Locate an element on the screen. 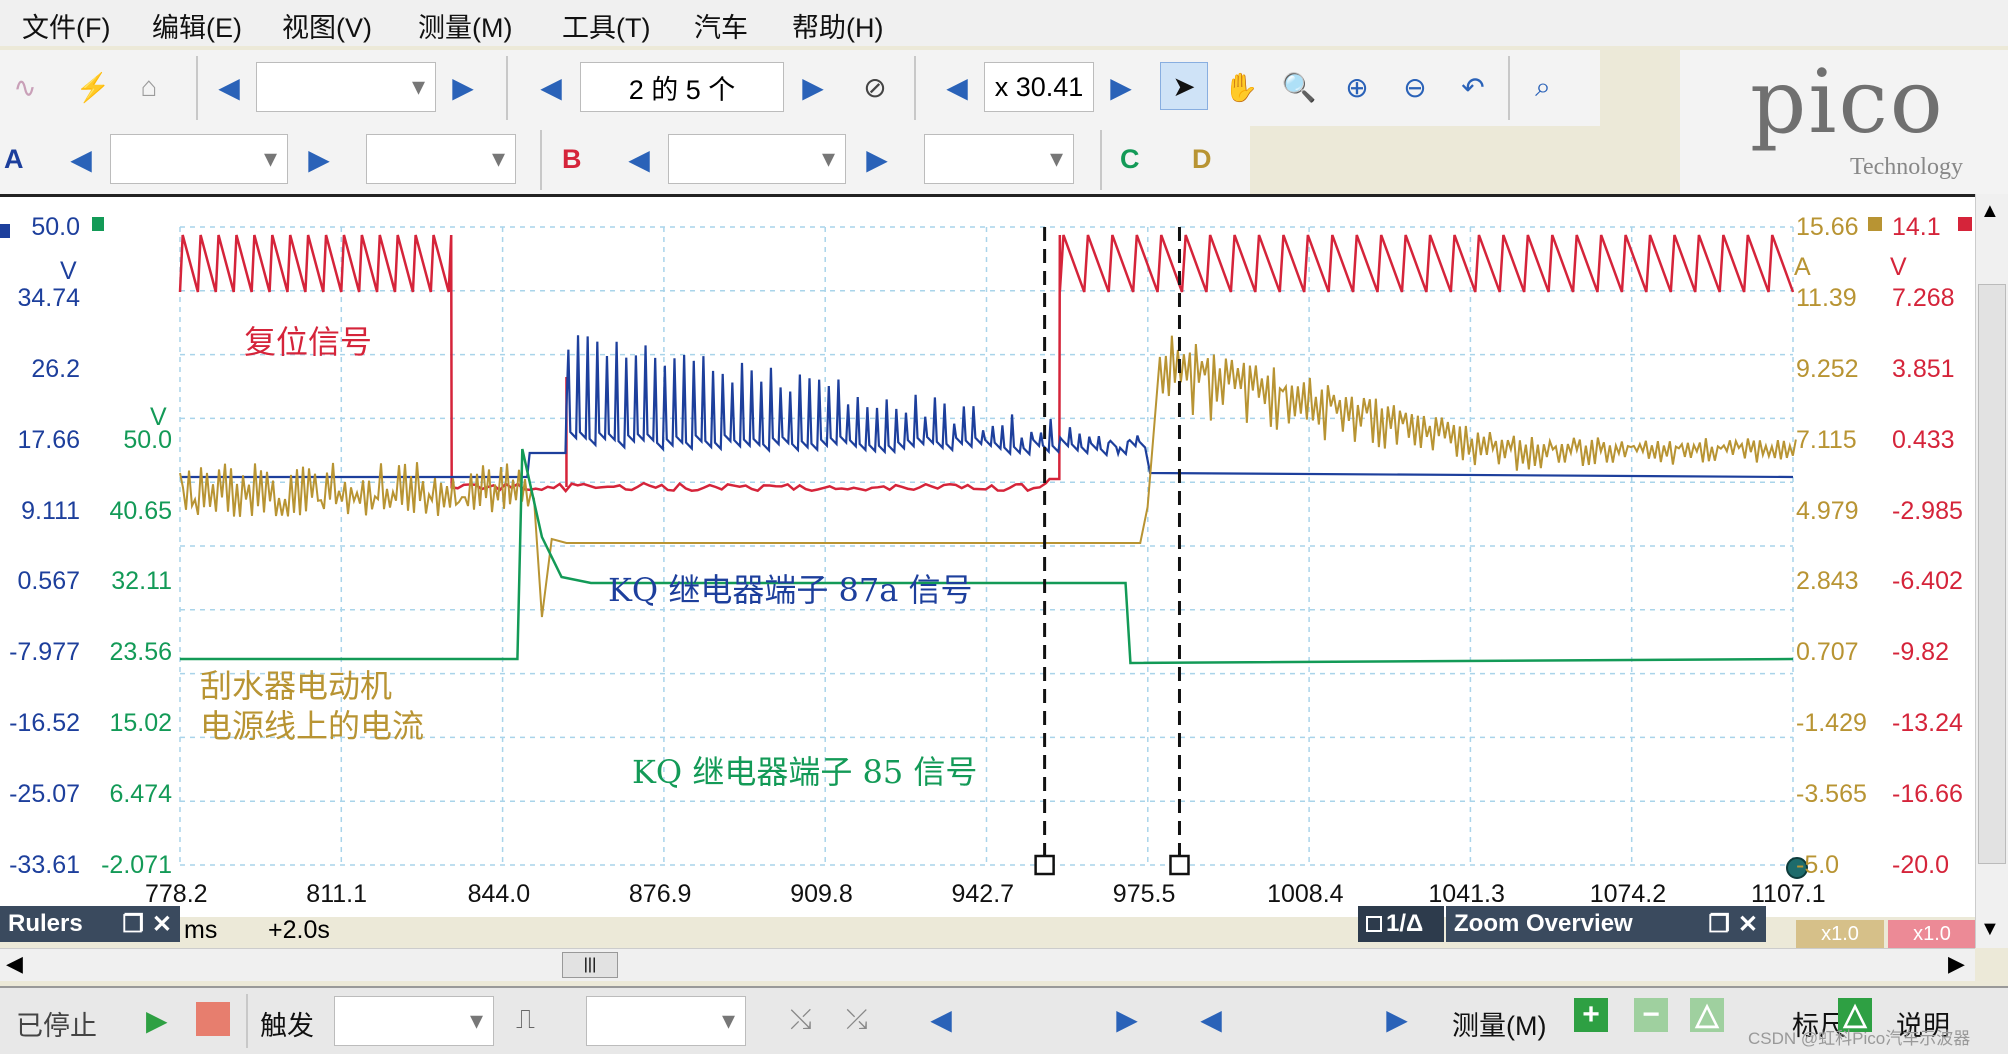 The image size is (2008, 1054). home-icon: ⌂ is located at coordinates (149, 87).